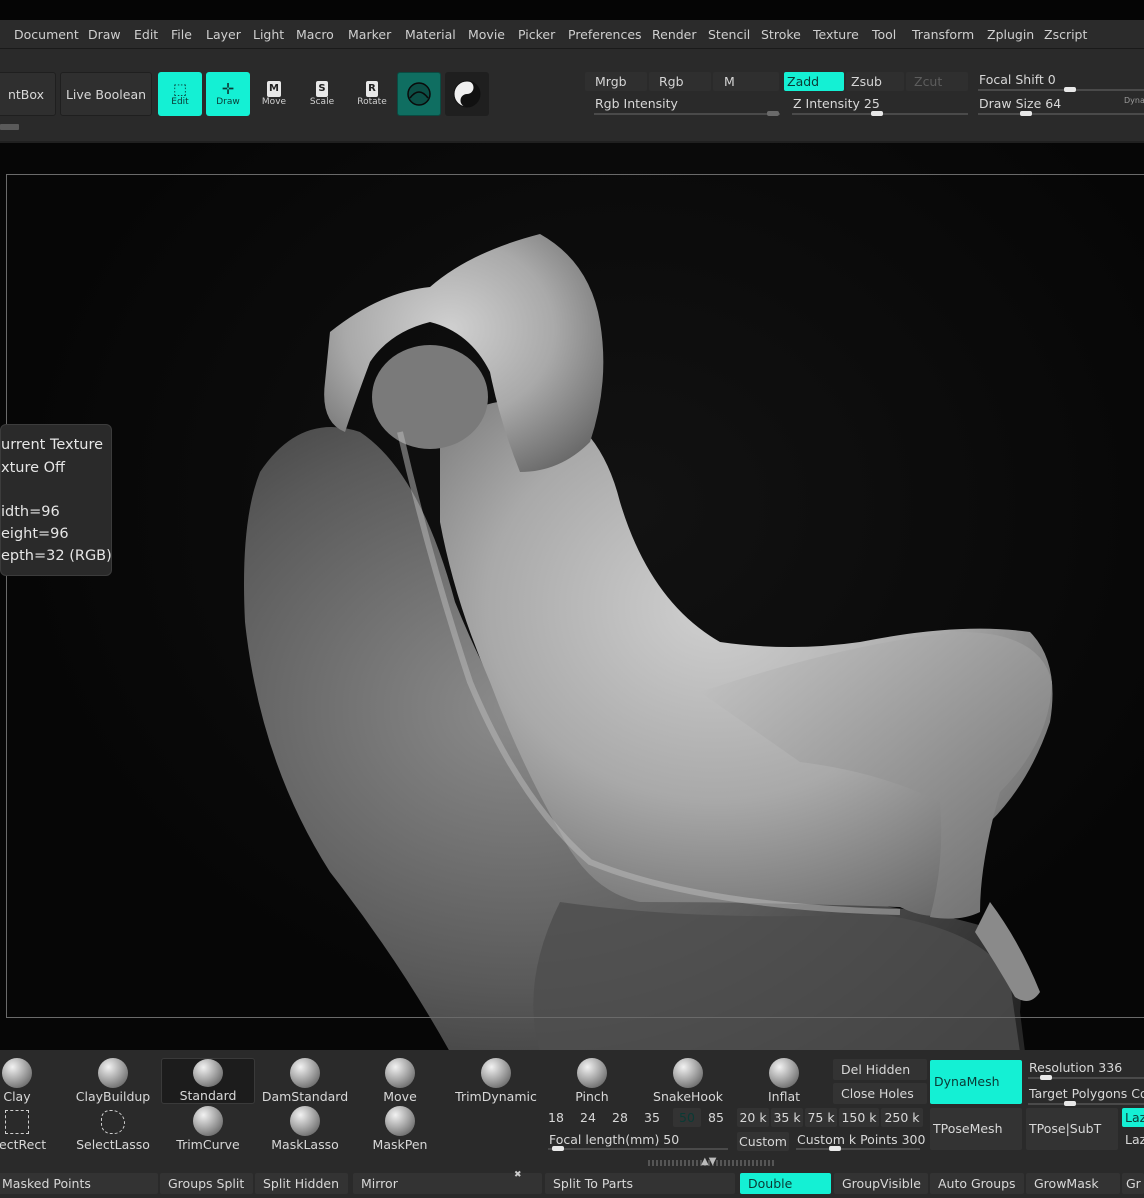 The height and width of the screenshot is (1198, 1144). What do you see at coordinates (113, 1081) in the screenshot?
I see `brush-claybuildup: ClayBuildup` at bounding box center [113, 1081].